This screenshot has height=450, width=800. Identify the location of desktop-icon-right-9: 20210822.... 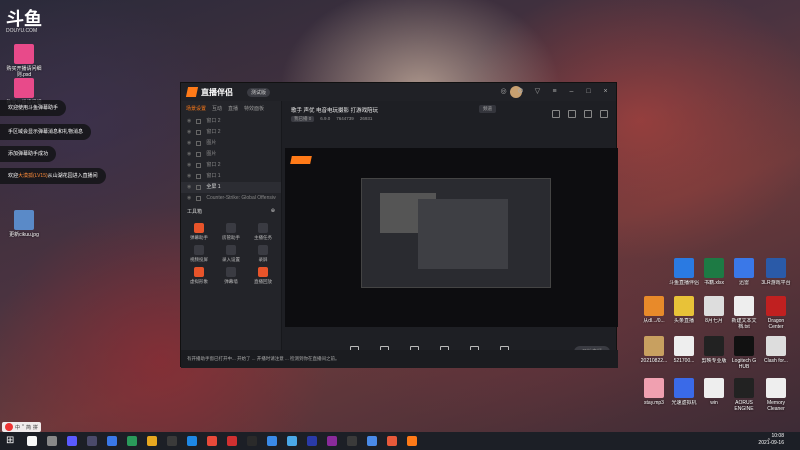
(654, 353).